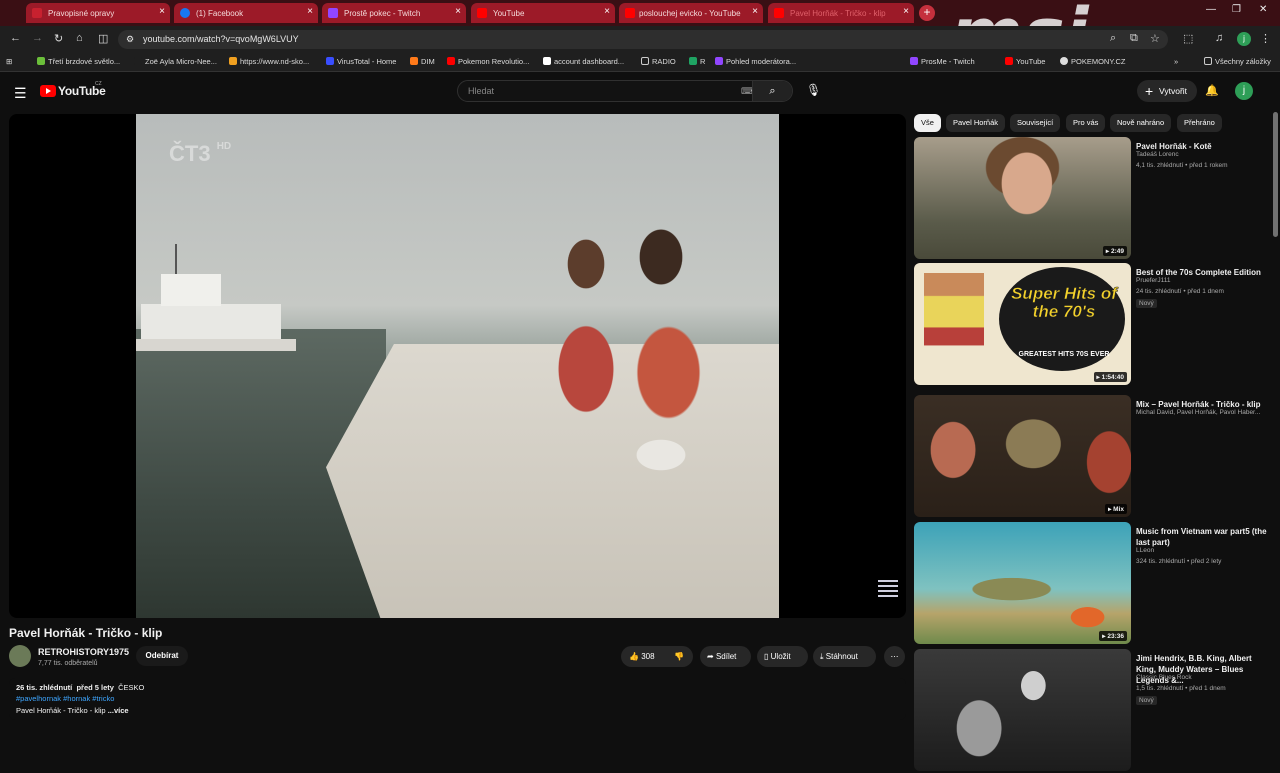 Image resolution: width=1280 pixels, height=773 pixels. What do you see at coordinates (83, 652) in the screenshot?
I see `channel-name: RETROHISTORY1975` at bounding box center [83, 652].